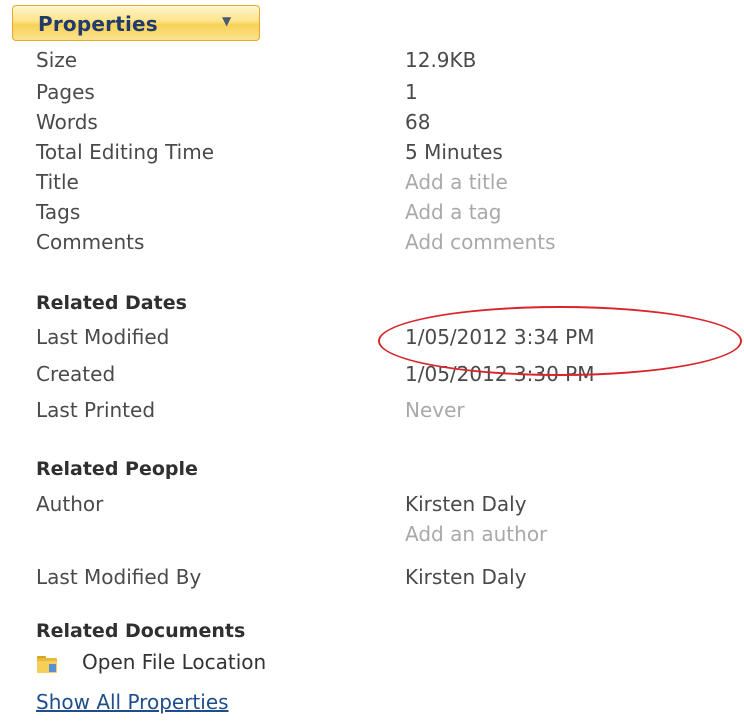 Image resolution: width=744 pixels, height=728 pixels. I want to click on date-row-last-printed: Last Printed Never, so click(372, 413).